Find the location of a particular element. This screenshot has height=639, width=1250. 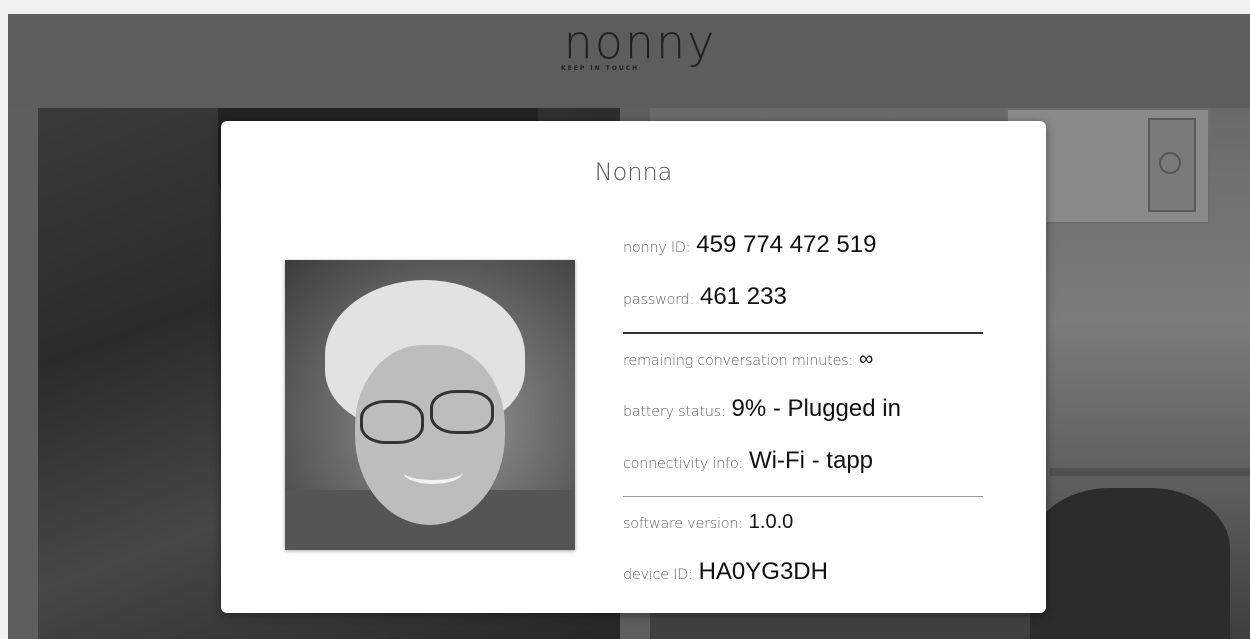

contact-photo is located at coordinates (430, 405).